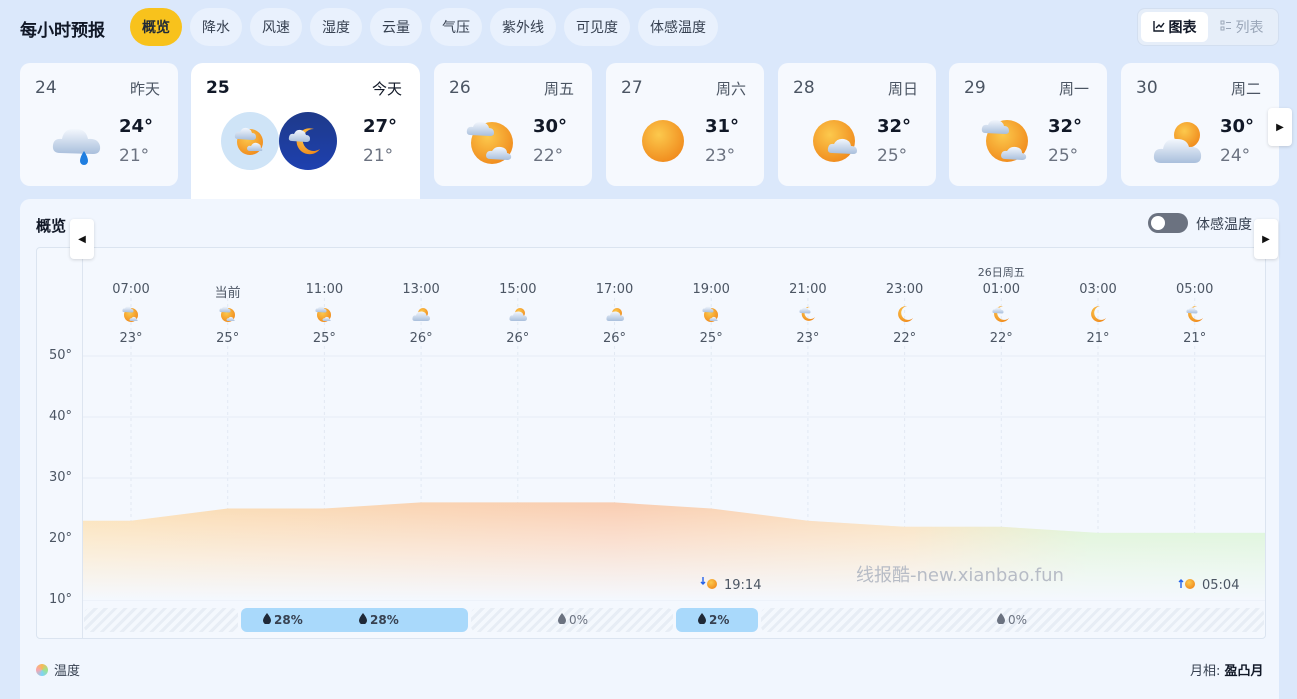 This screenshot has height=699, width=1297. Describe the element at coordinates (1194, 289) in the screenshot. I see `hour-time: 05:00` at that location.